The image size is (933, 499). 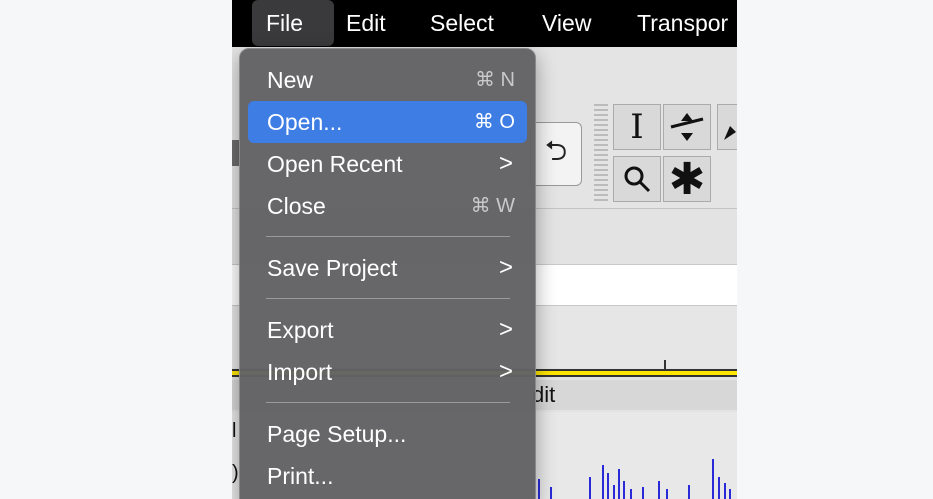 What do you see at coordinates (387, 330) in the screenshot?
I see `menu-item-export: Export >` at bounding box center [387, 330].